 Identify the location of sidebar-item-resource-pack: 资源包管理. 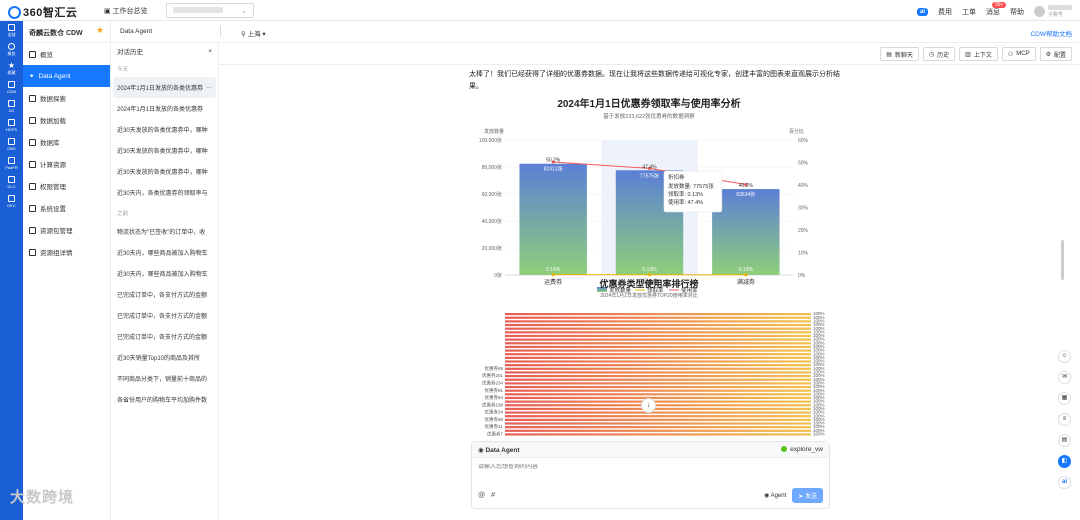
(66, 230).